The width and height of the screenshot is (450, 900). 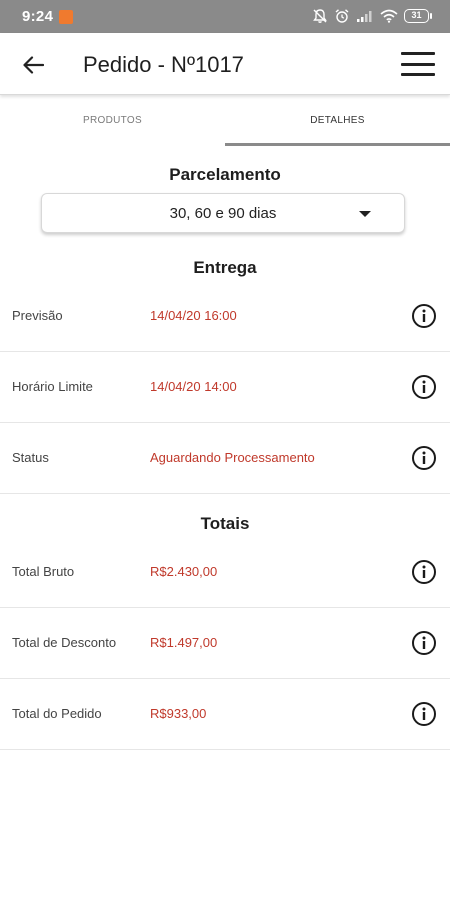 I want to click on menu-button, so click(x=418, y=64).